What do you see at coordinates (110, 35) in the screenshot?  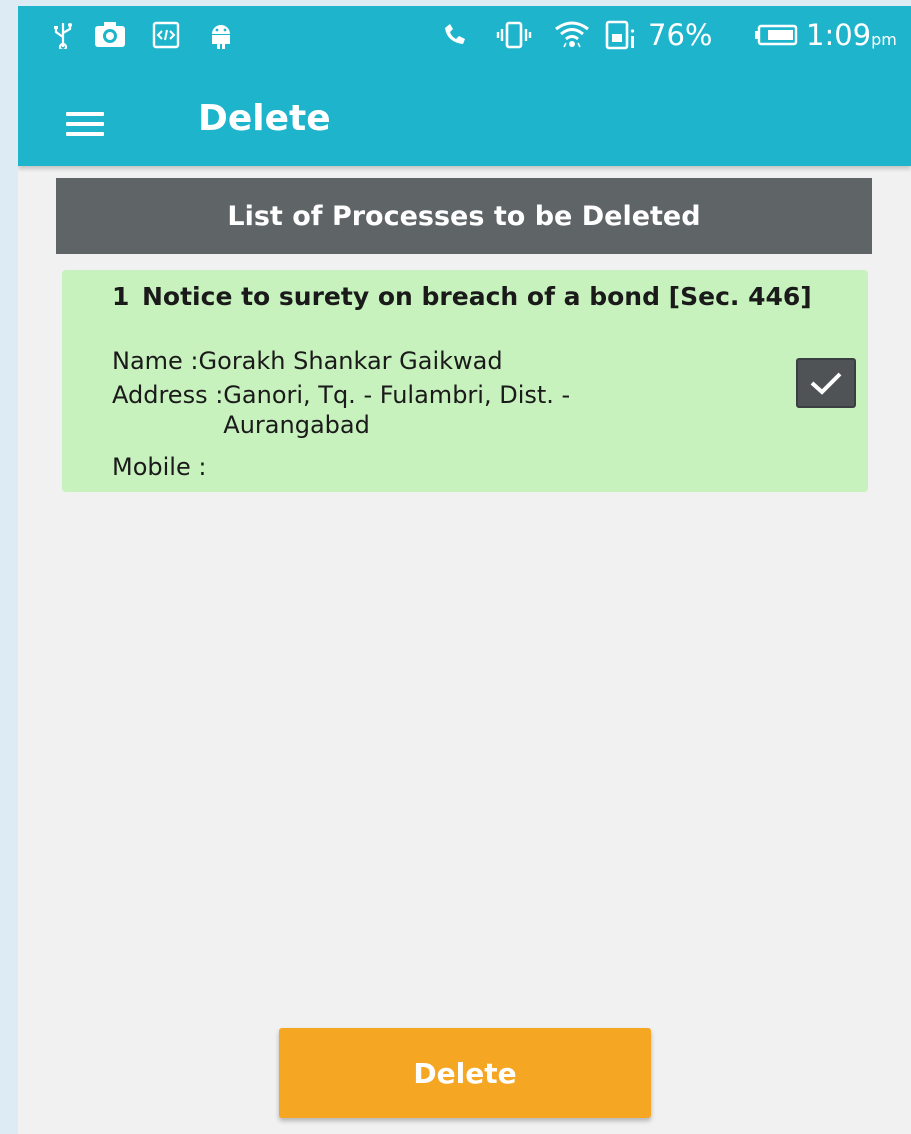 I see `camera-icon` at bounding box center [110, 35].